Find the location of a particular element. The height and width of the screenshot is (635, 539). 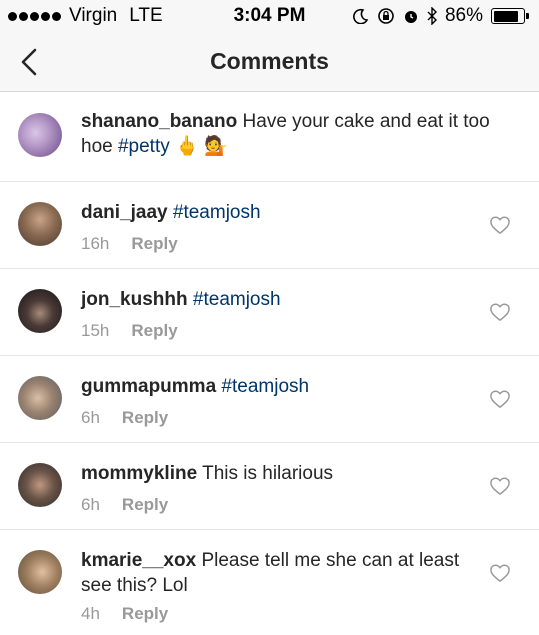

comment-username: jon_kushhh is located at coordinates (134, 299).